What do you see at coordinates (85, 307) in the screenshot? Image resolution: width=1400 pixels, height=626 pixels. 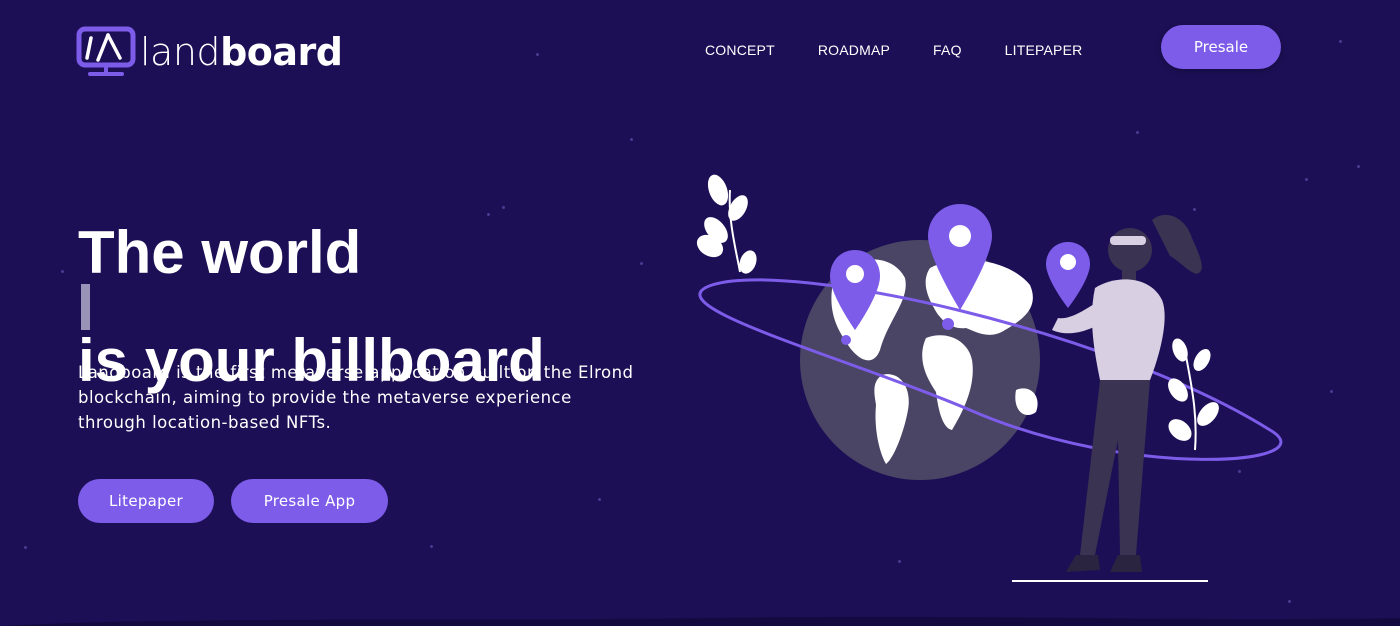 I see `typing-cursor` at bounding box center [85, 307].